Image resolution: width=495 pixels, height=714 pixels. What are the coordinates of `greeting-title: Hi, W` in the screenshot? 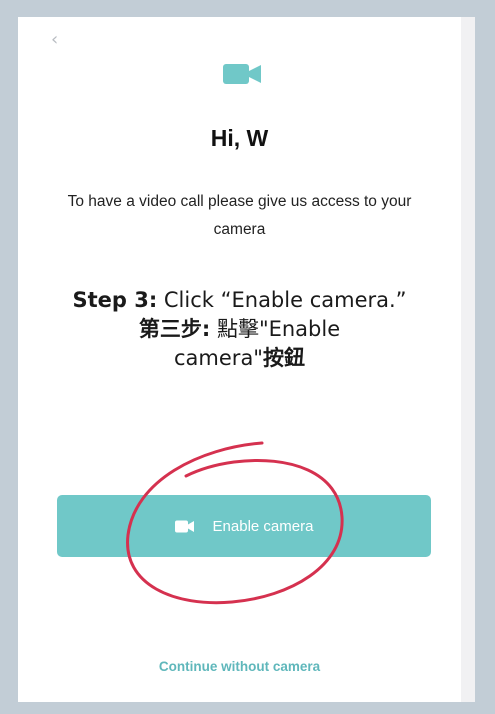 It's located at (239, 138).